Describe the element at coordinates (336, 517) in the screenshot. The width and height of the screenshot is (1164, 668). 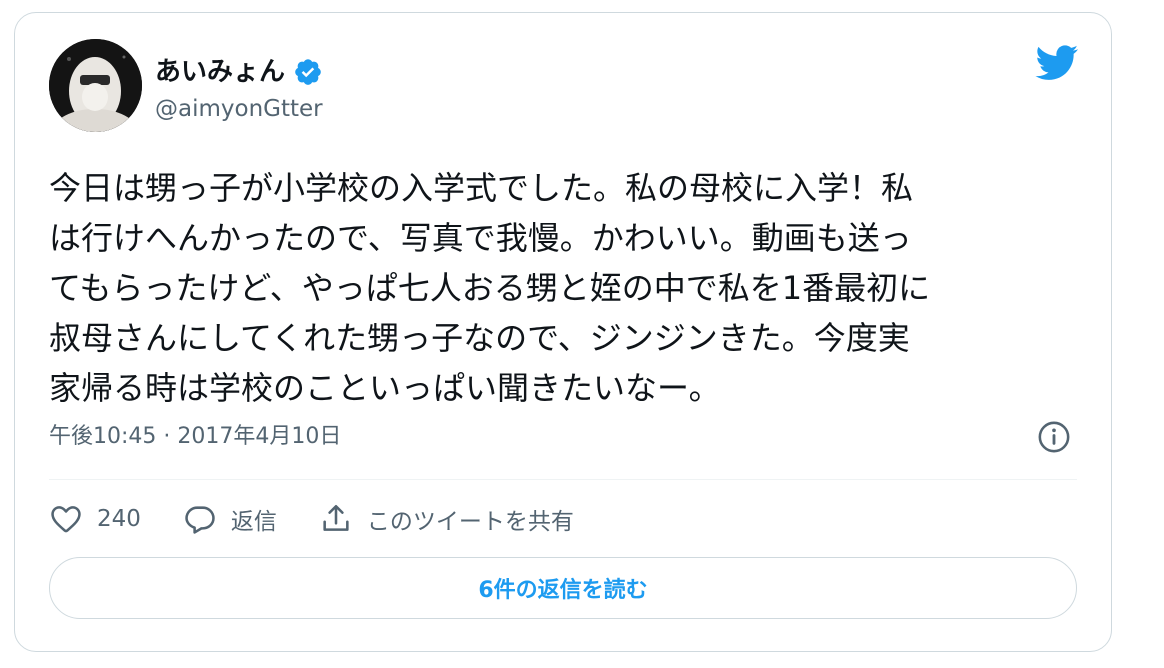
I see `share-upload-icon` at that location.